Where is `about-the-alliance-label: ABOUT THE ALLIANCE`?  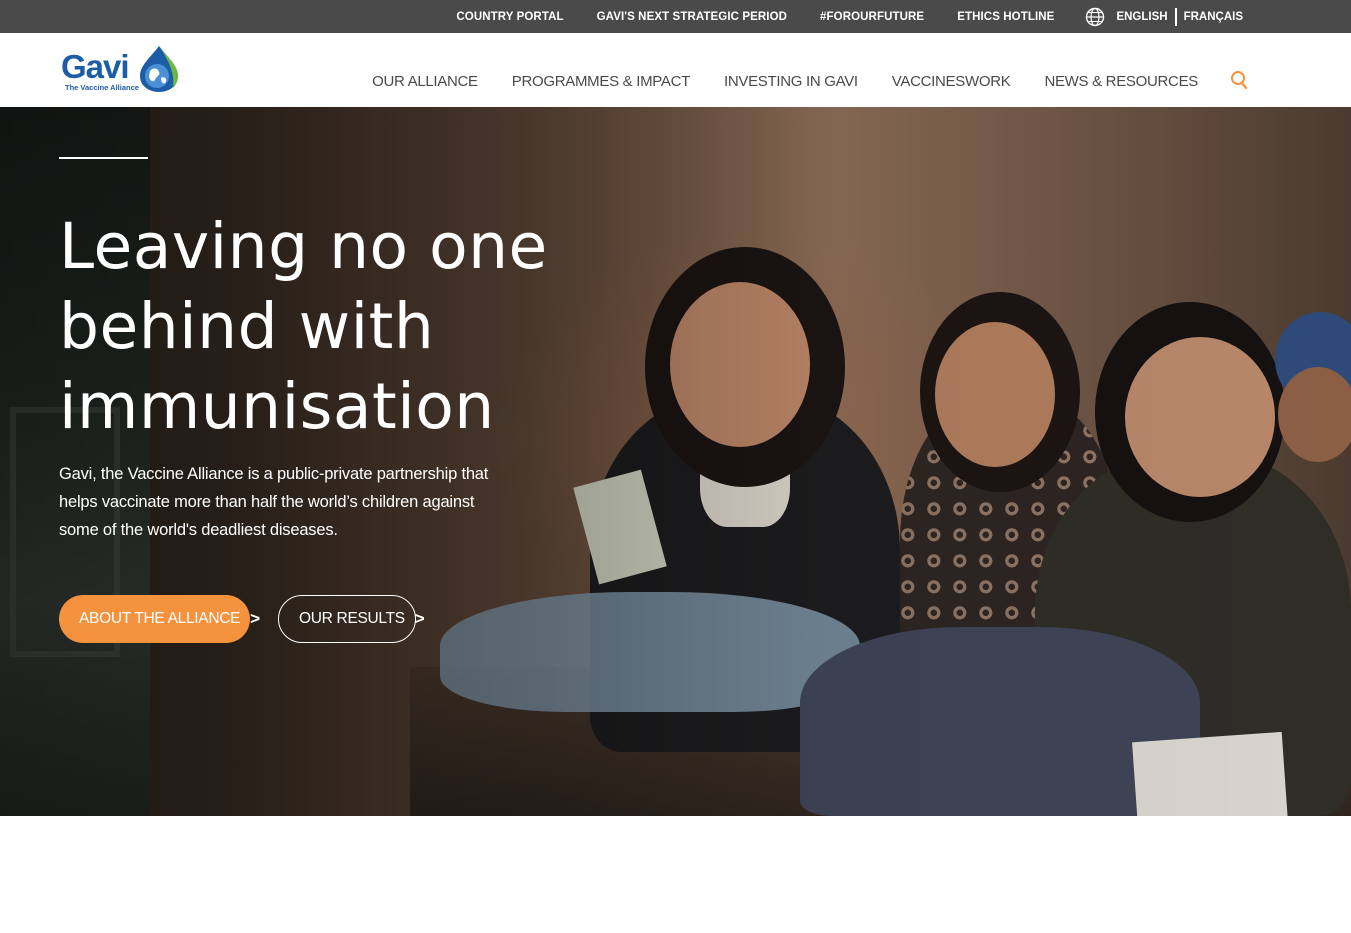 about-the-alliance-label: ABOUT THE ALLIANCE is located at coordinates (160, 618).